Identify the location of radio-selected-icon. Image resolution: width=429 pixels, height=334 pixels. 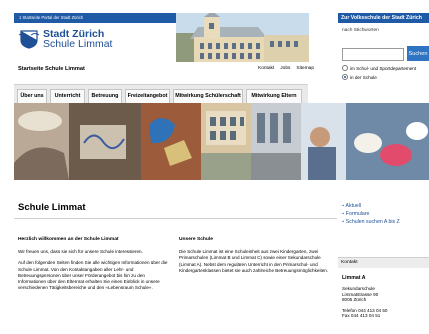
(345, 77).